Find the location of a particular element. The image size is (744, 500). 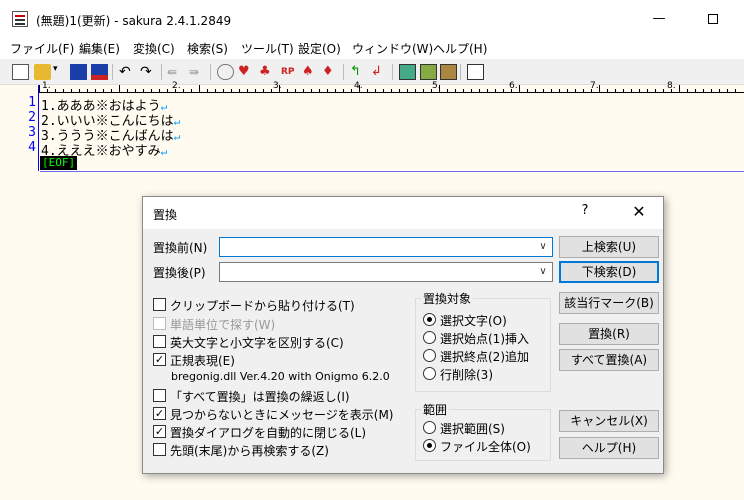

search-up-button: 上検索(U) is located at coordinates (609, 247).